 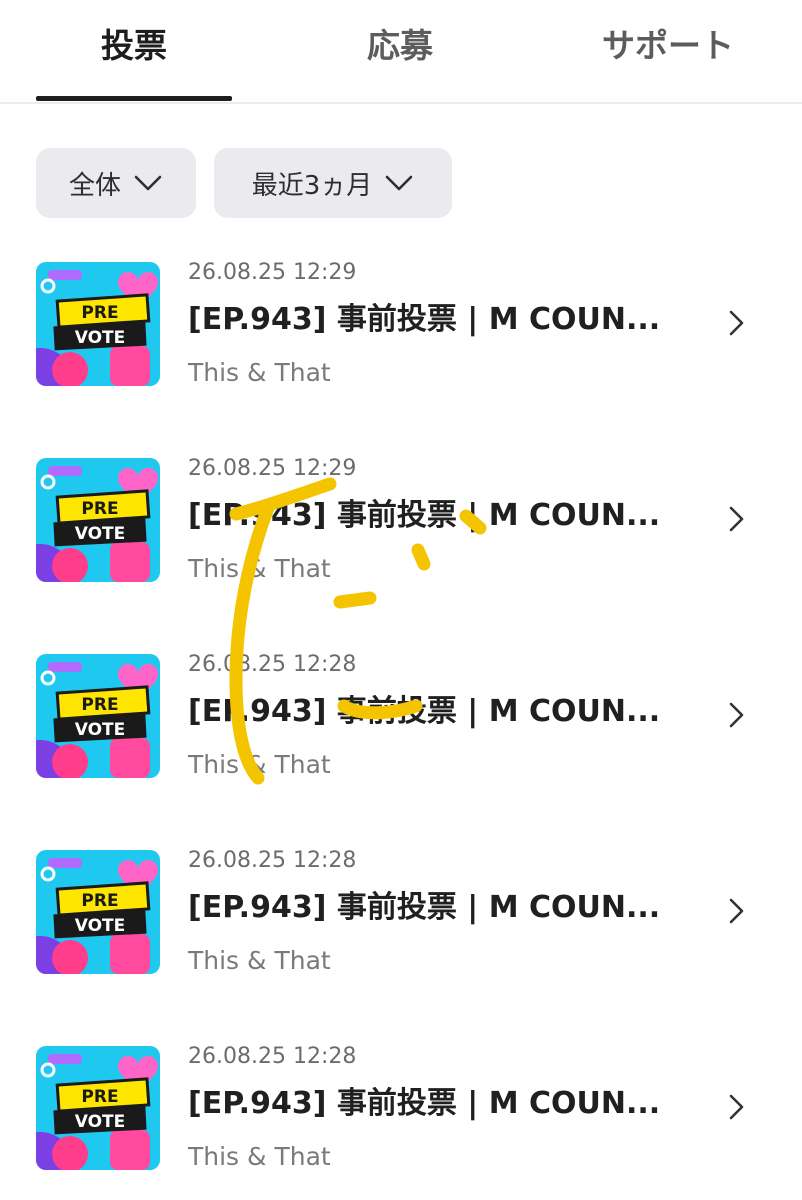 What do you see at coordinates (134, 46) in the screenshot?
I see `tab-vote: 投票` at bounding box center [134, 46].